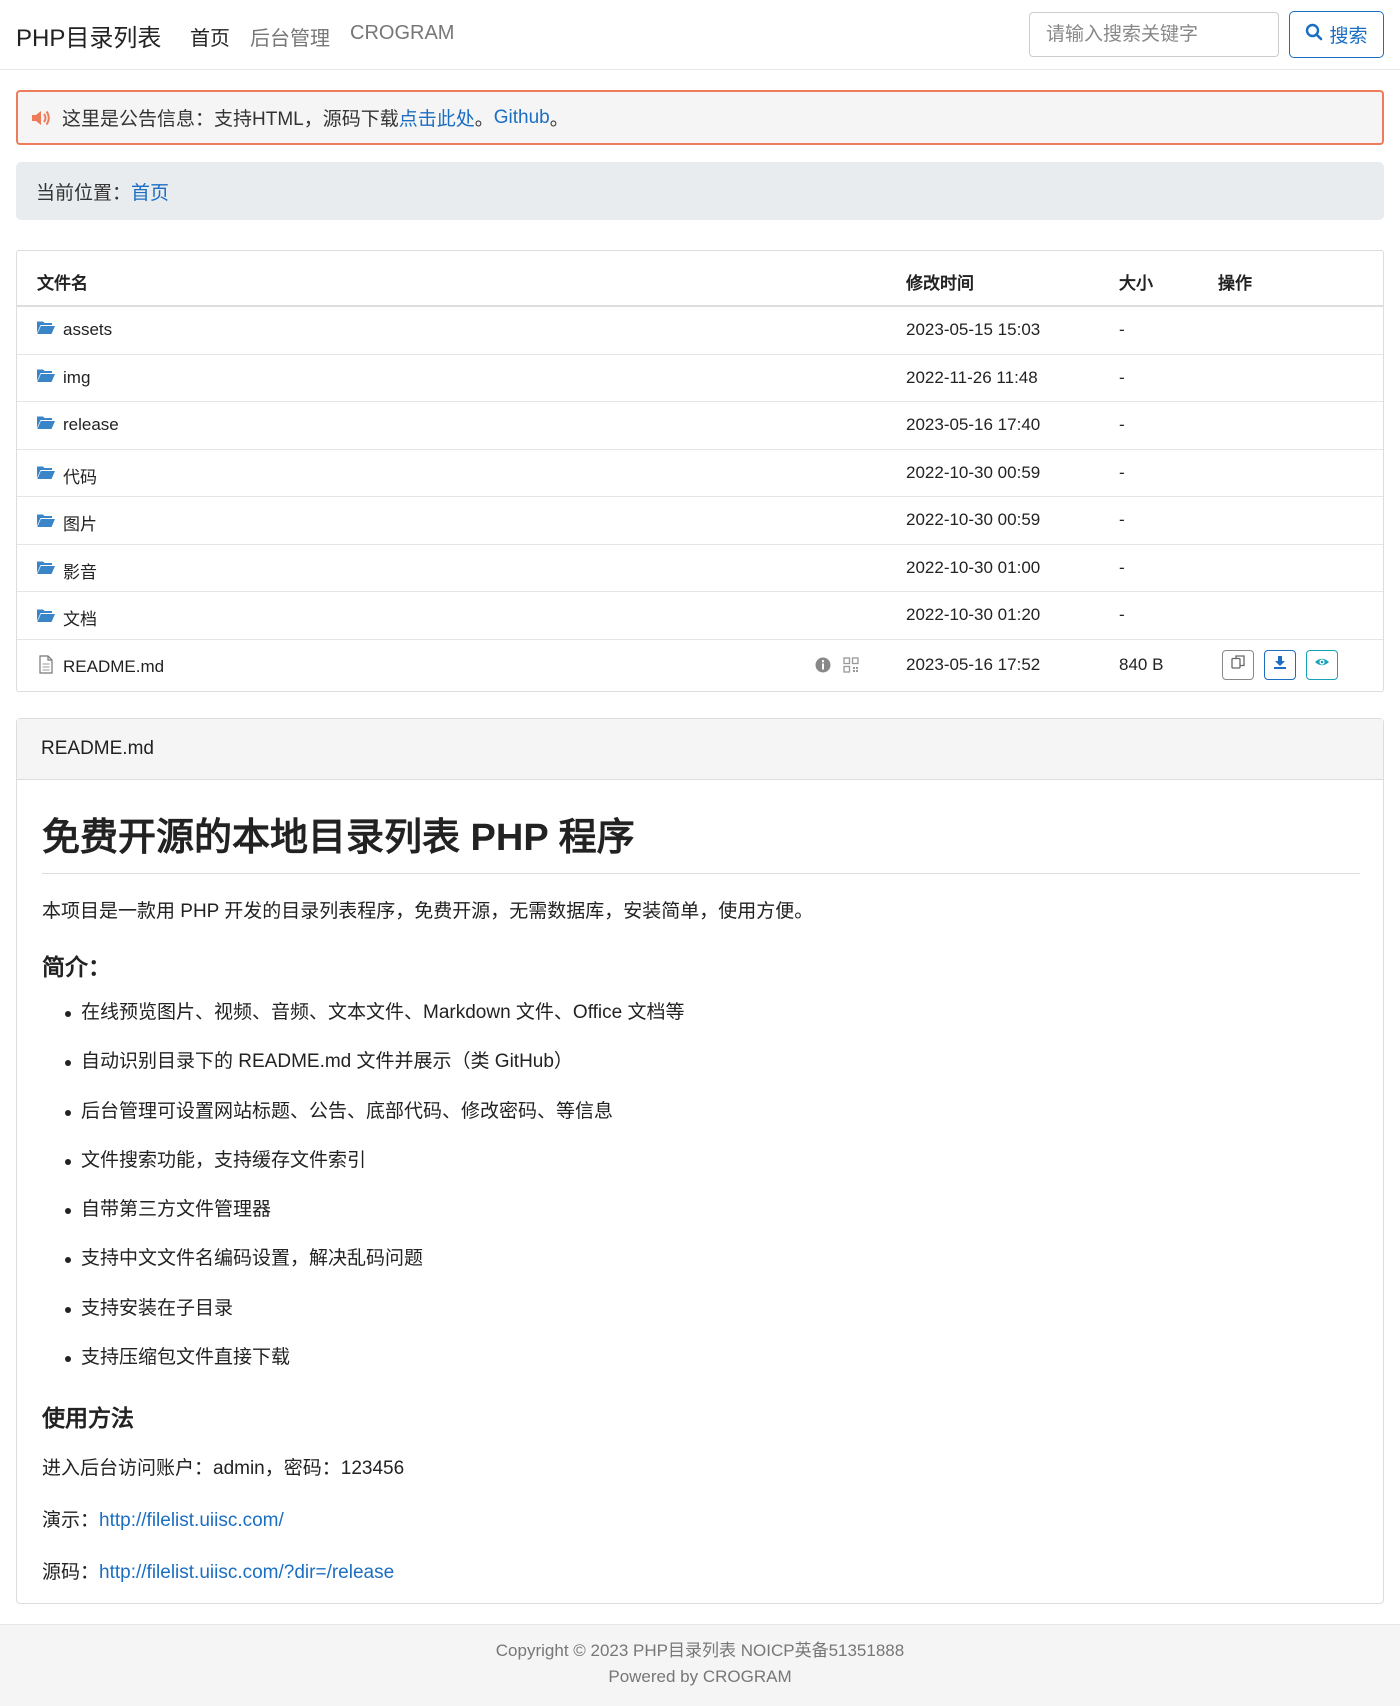 The height and width of the screenshot is (1706, 1400). What do you see at coordinates (437, 117) in the screenshot?
I see `notice-download-link: 点击此处` at bounding box center [437, 117].